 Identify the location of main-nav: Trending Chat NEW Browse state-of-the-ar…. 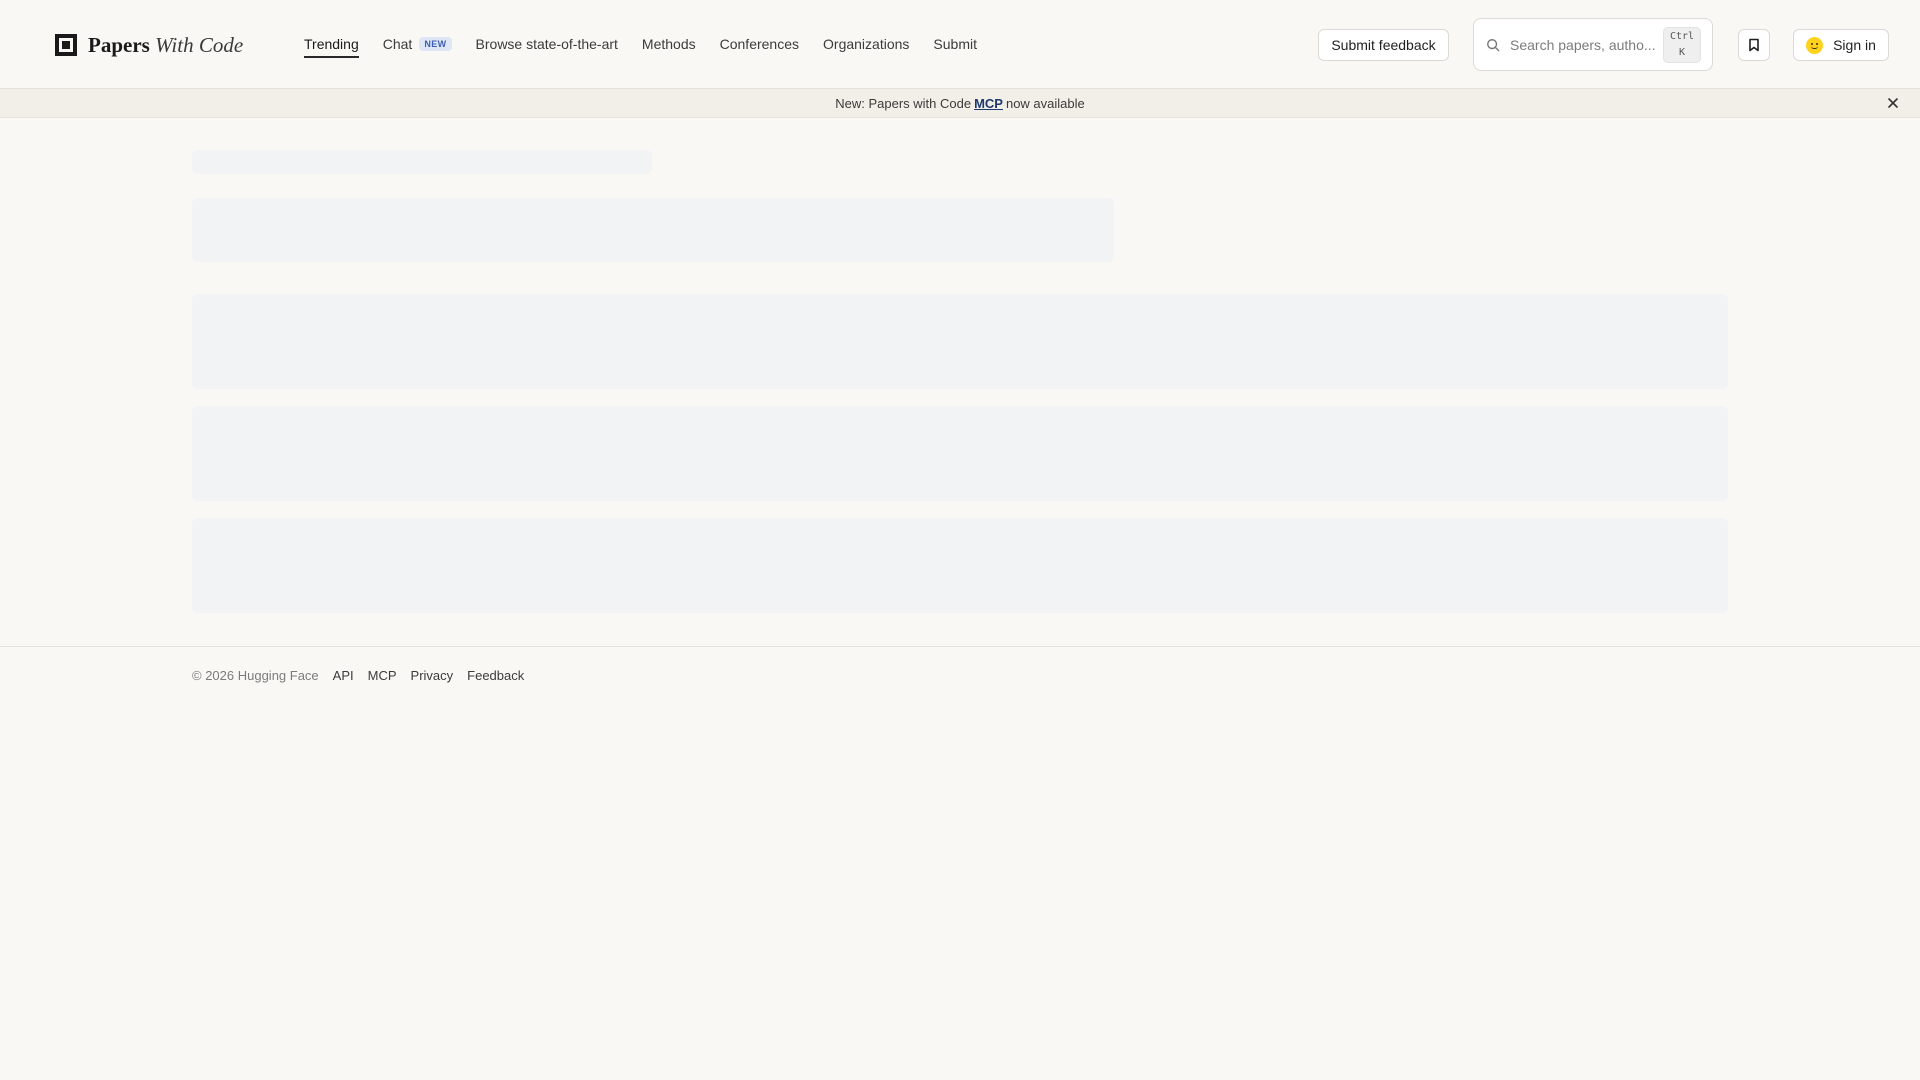
(640, 44).